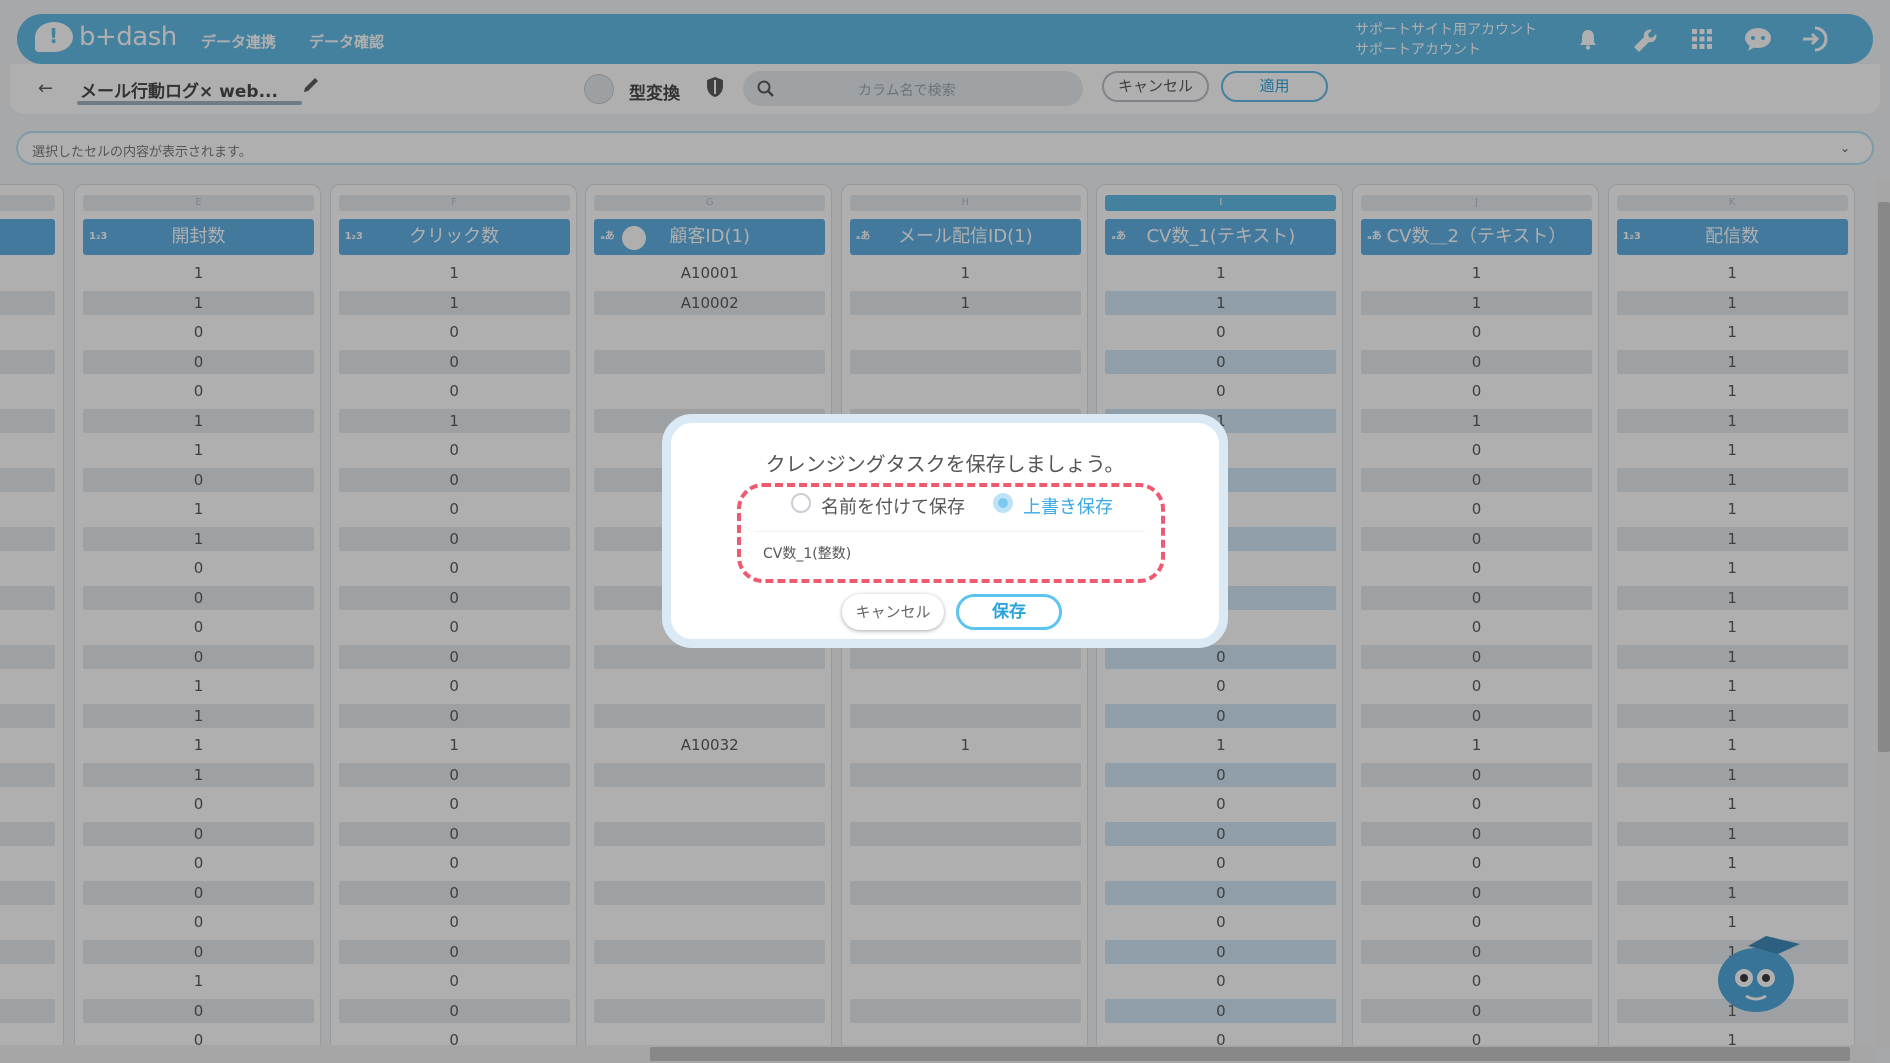  Describe the element at coordinates (950, 551) in the screenshot. I see `task-name-field: CV数_1(整数)` at that location.